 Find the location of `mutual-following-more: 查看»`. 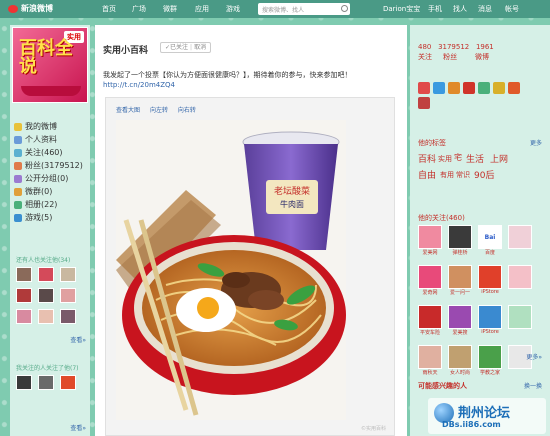

mutual-following-more: 查看» is located at coordinates (78, 427).